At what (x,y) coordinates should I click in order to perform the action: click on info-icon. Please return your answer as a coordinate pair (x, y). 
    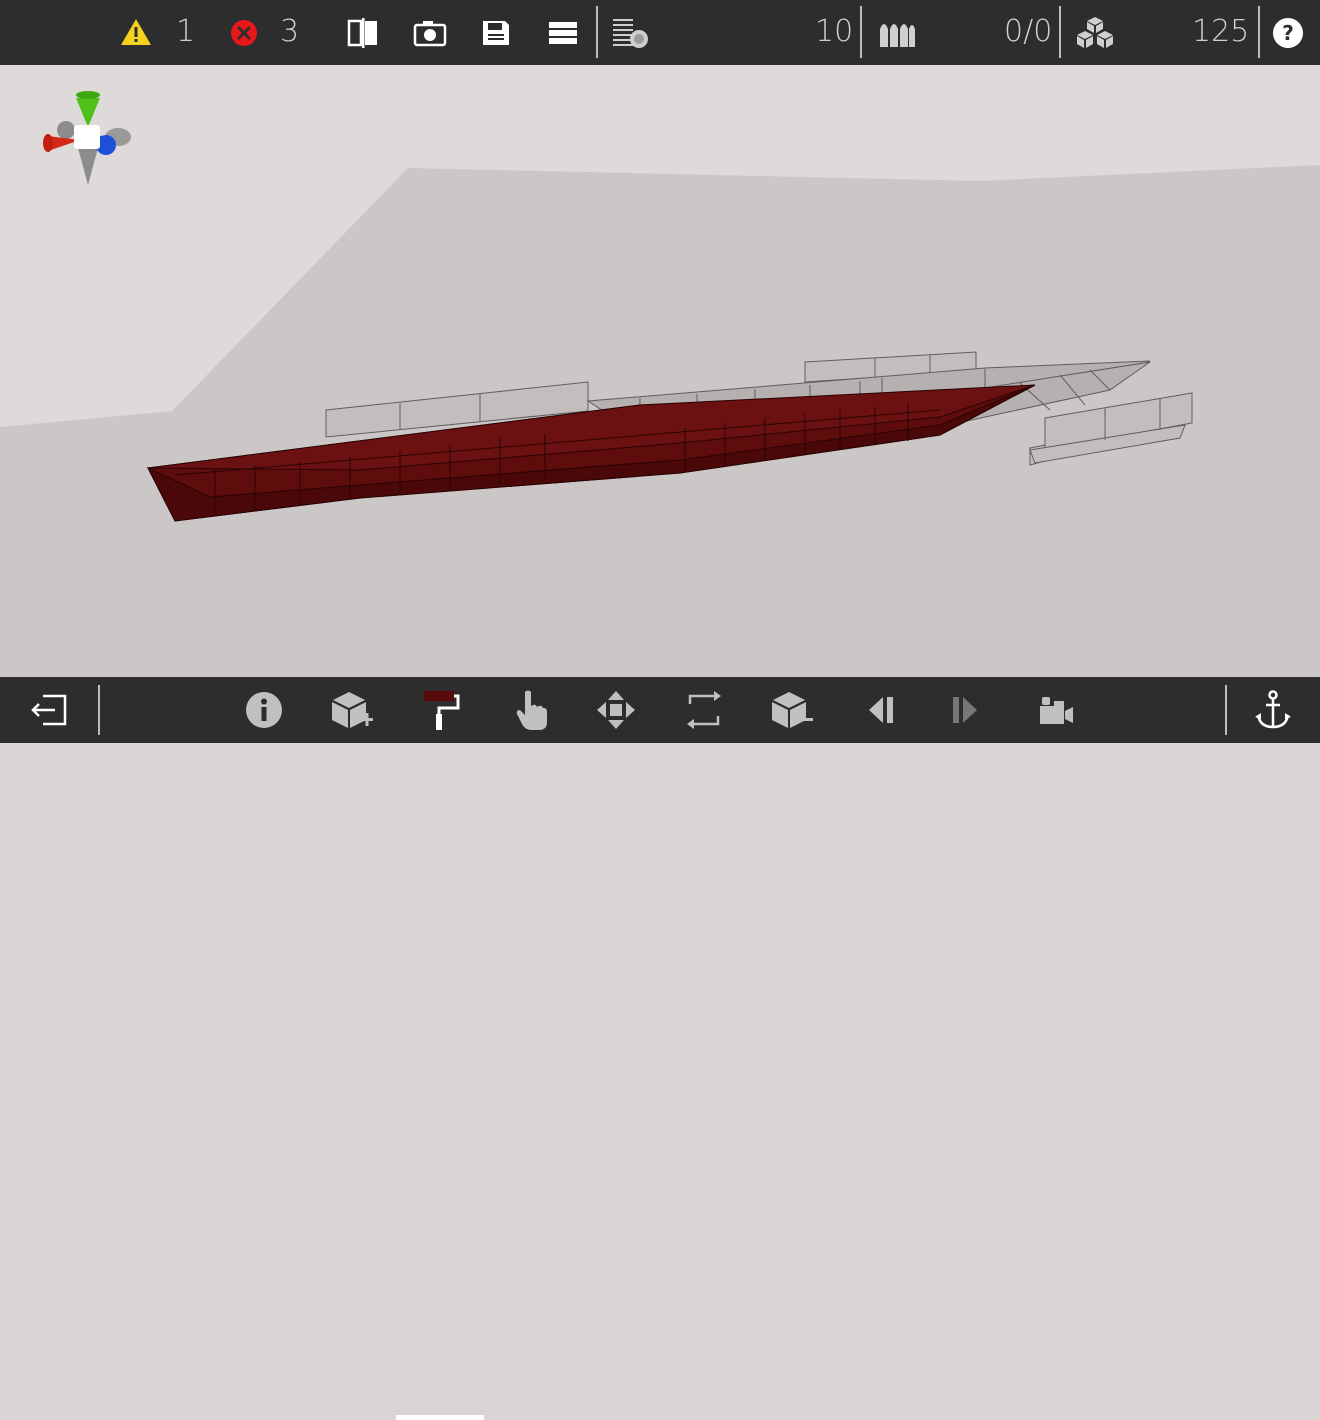
    Looking at the image, I should click on (264, 710).